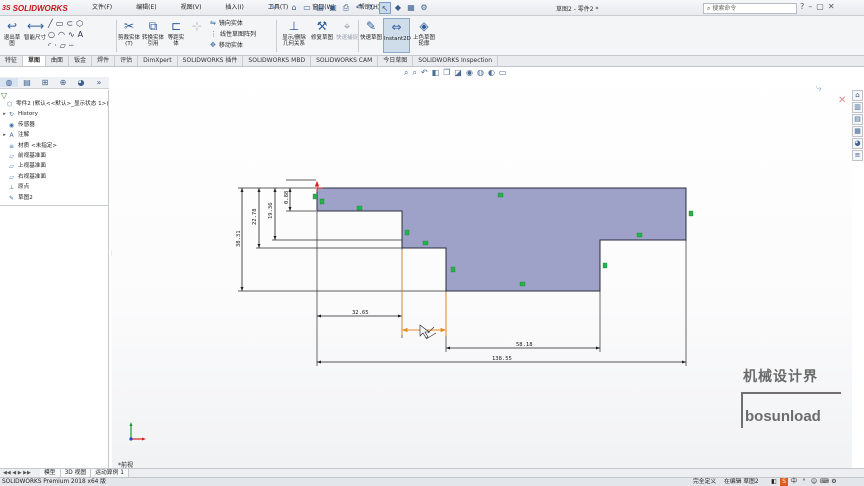 Image resolution: width=864 pixels, height=486 pixels. What do you see at coordinates (705, 482) in the screenshot?
I see `sketch-state: 完全定义` at bounding box center [705, 482].